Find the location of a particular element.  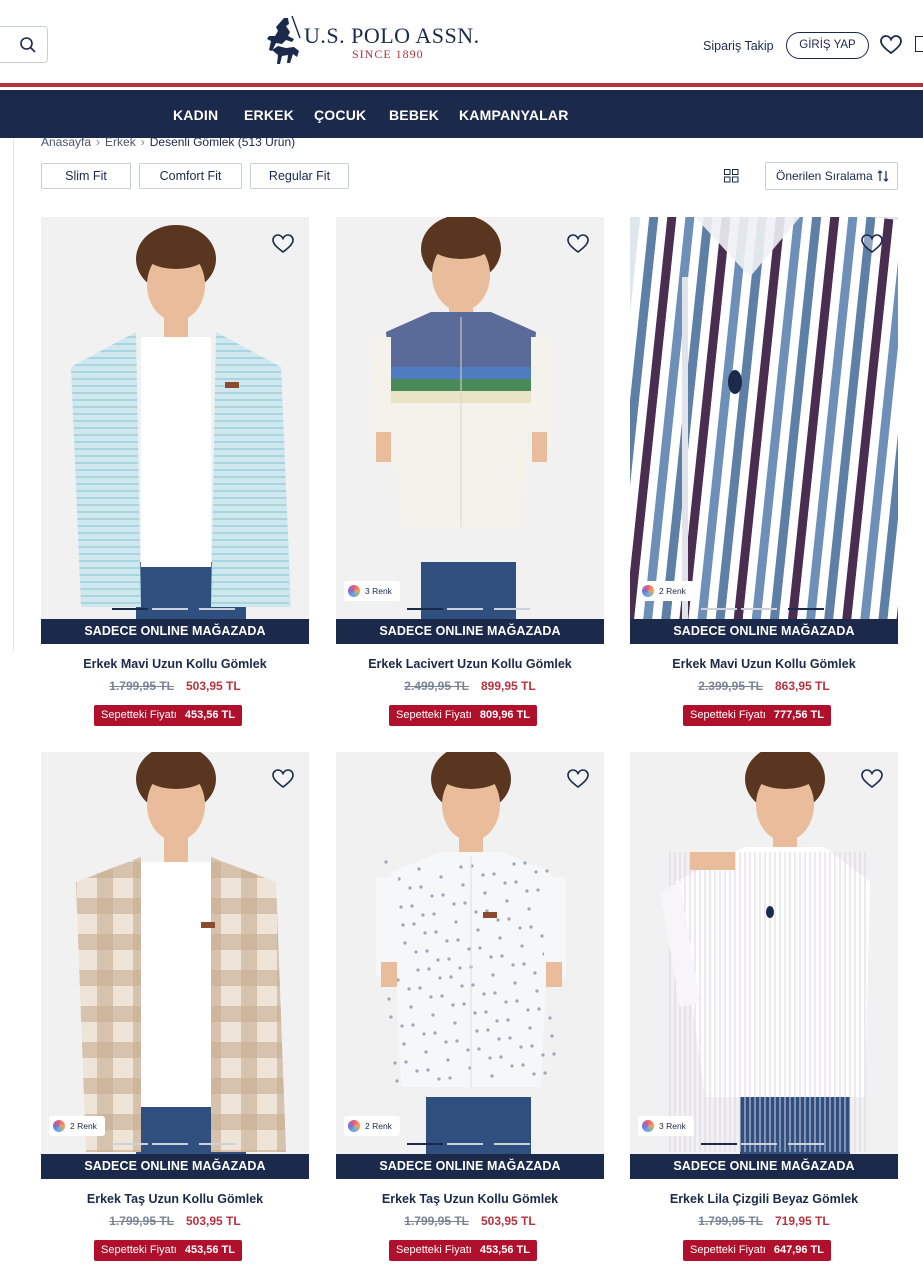

breadcrumb-category: Erkek is located at coordinates (120, 142).